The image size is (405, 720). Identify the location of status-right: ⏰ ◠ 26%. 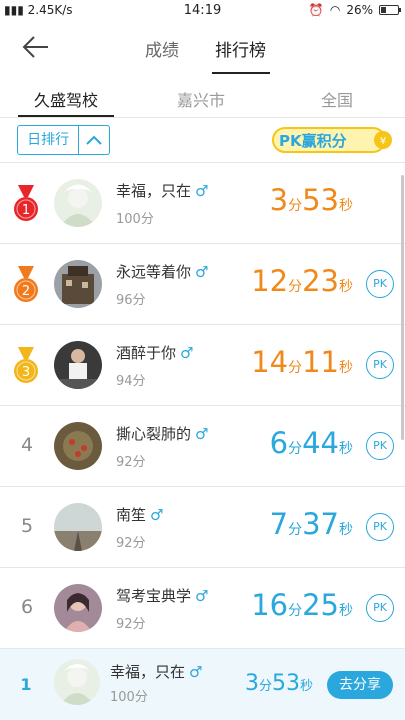
(354, 10).